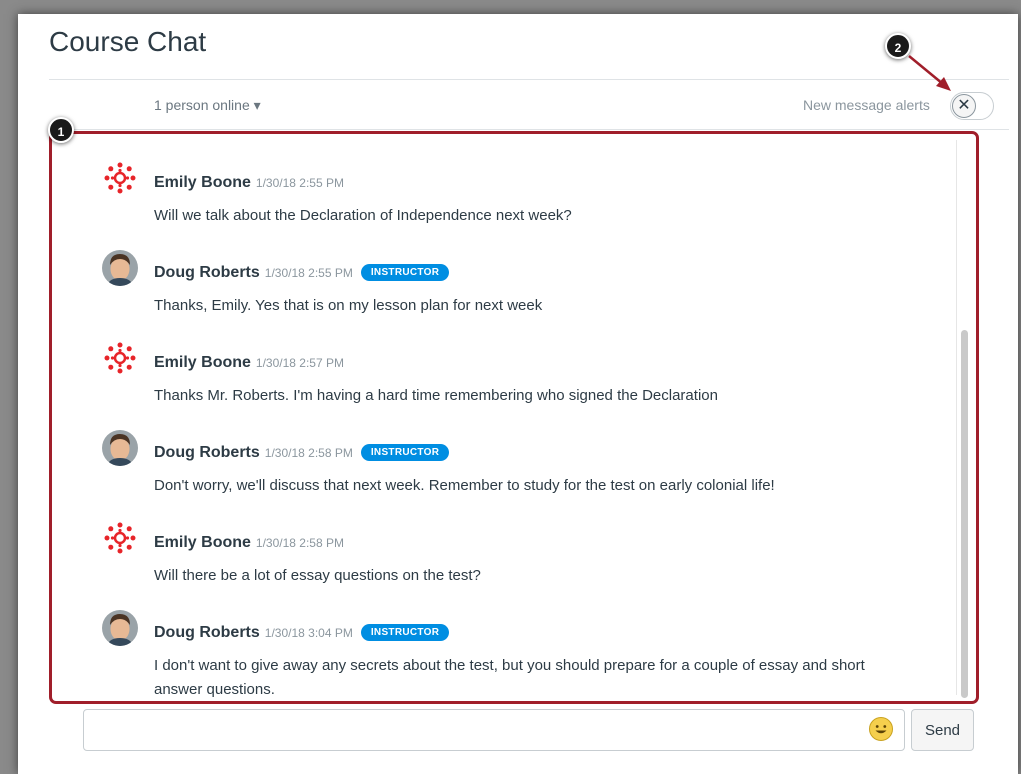  Describe the element at coordinates (529, 129) in the screenshot. I see `toolbar-divider` at that location.